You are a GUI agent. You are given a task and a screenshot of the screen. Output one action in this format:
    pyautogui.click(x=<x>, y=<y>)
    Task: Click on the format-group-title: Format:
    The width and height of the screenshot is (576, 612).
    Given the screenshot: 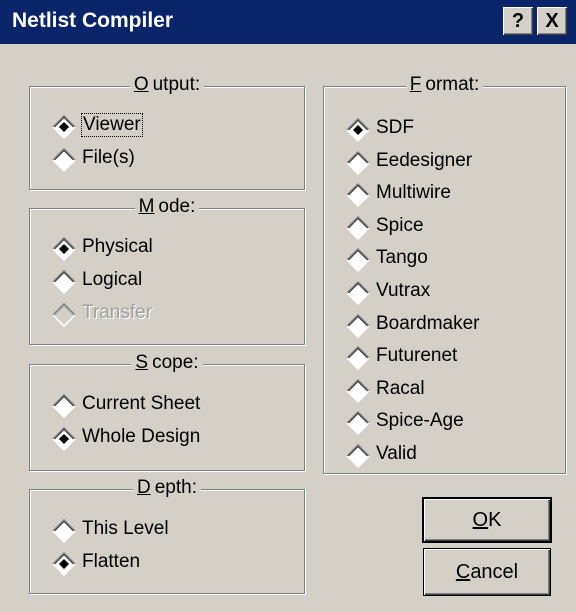 What is the action you would take?
    pyautogui.click(x=444, y=86)
    